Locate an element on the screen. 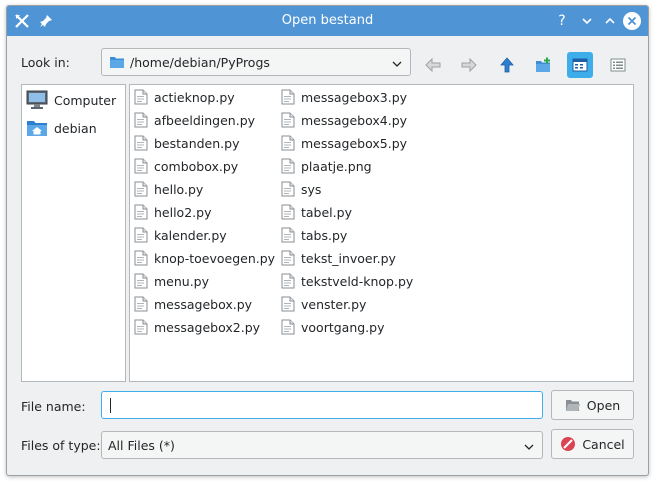  file-name: combobox.py is located at coordinates (196, 166).